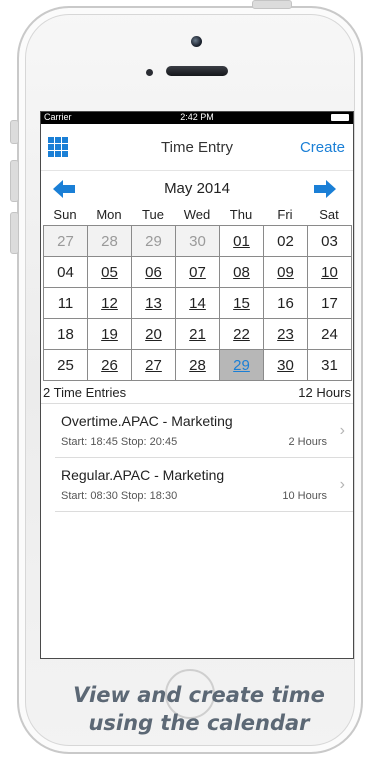 Image resolution: width=379 pixels, height=760 pixels. Describe the element at coordinates (109, 272) in the screenshot. I see `calendar-day: 05` at that location.